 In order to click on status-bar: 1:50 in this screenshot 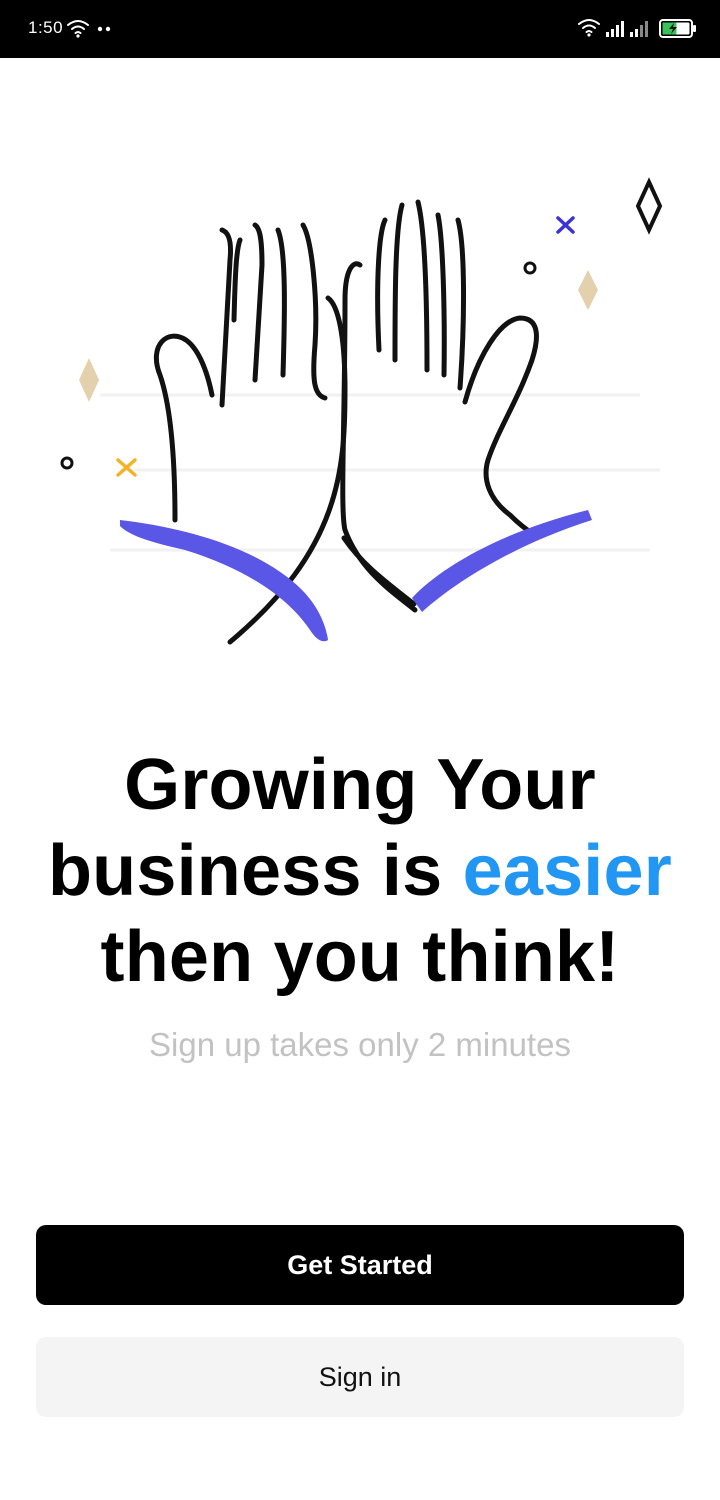, I will do `click(360, 29)`.